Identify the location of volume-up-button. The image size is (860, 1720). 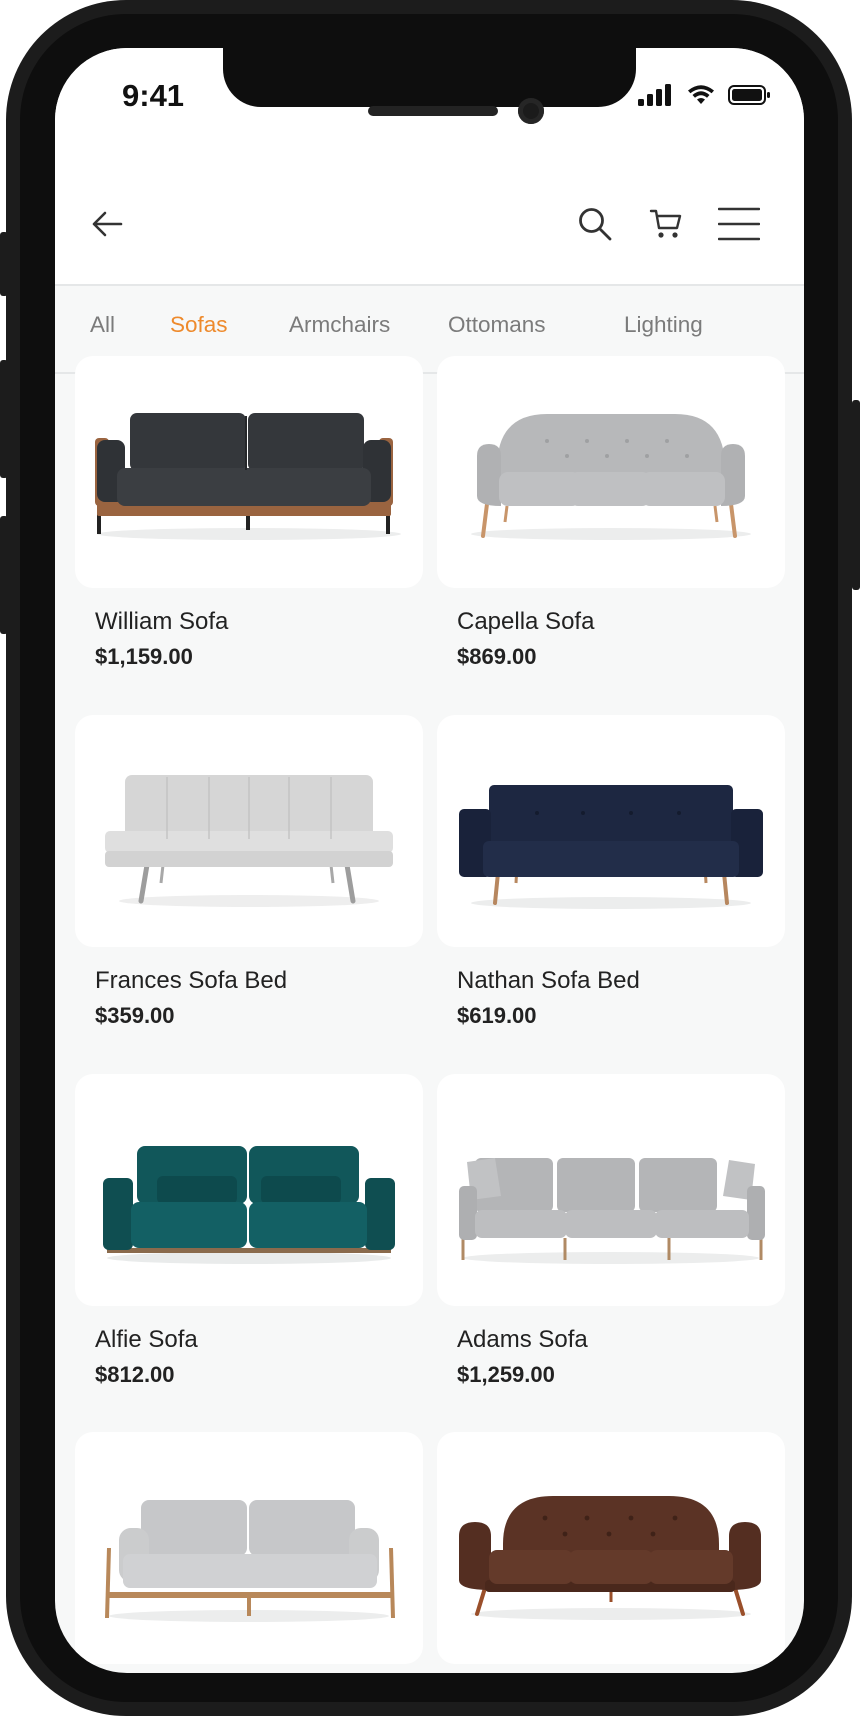
(4, 419).